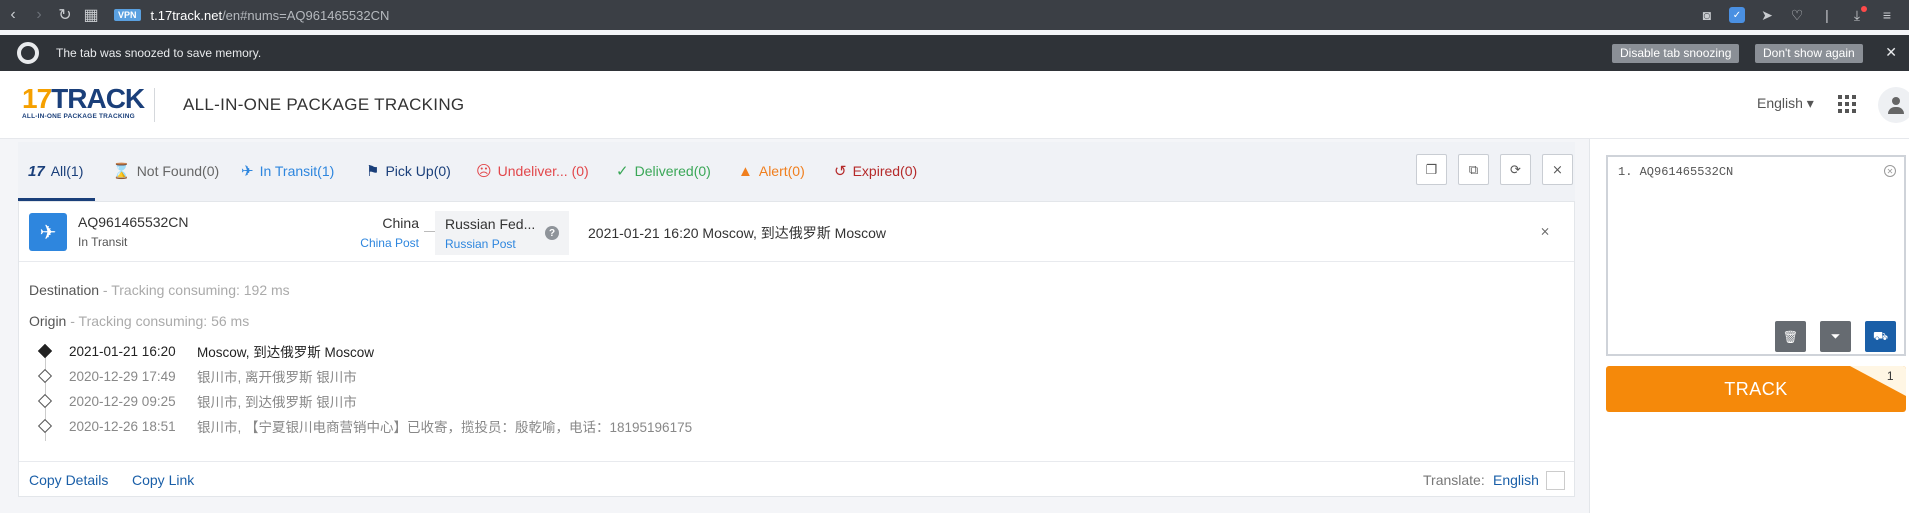 The width and height of the screenshot is (1909, 513). Describe the element at coordinates (1555, 480) in the screenshot. I see `translate-checkbox` at that location.